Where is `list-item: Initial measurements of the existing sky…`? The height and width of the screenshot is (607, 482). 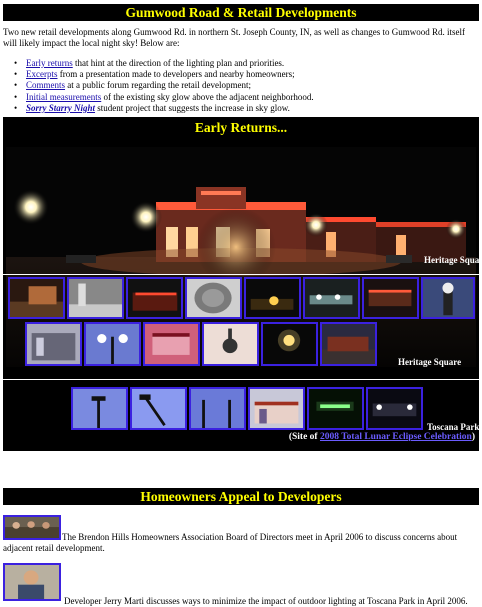 list-item: Initial measurements of the existing sky… is located at coordinates (164, 97).